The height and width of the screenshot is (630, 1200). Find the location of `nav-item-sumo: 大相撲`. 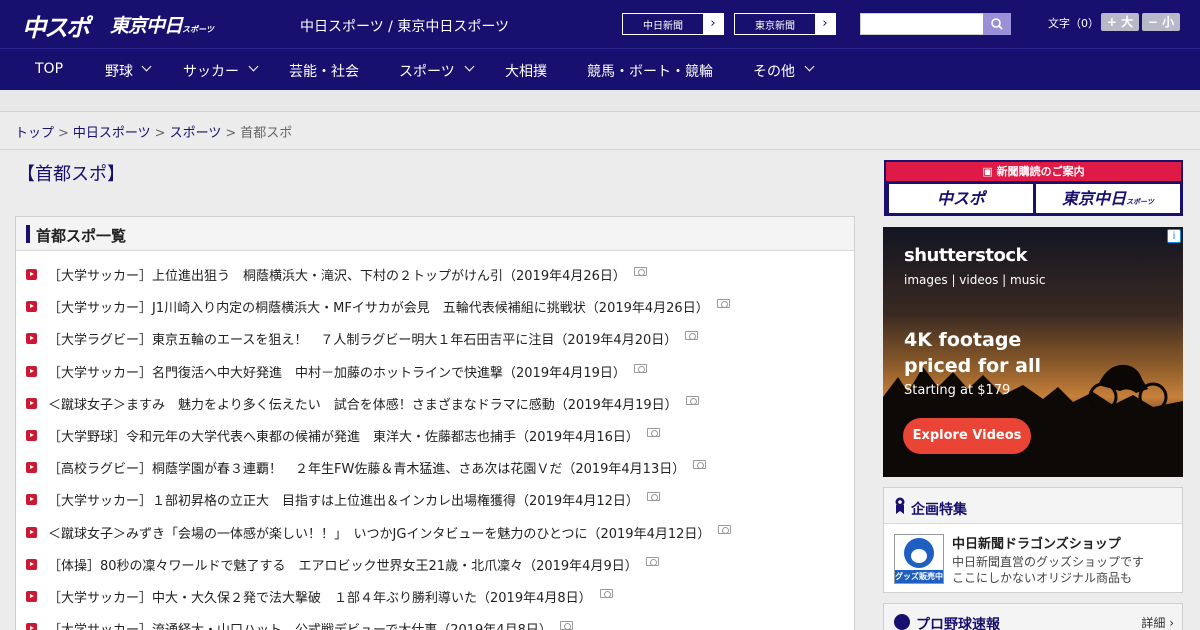

nav-item-sumo: 大相撲 is located at coordinates (526, 71).